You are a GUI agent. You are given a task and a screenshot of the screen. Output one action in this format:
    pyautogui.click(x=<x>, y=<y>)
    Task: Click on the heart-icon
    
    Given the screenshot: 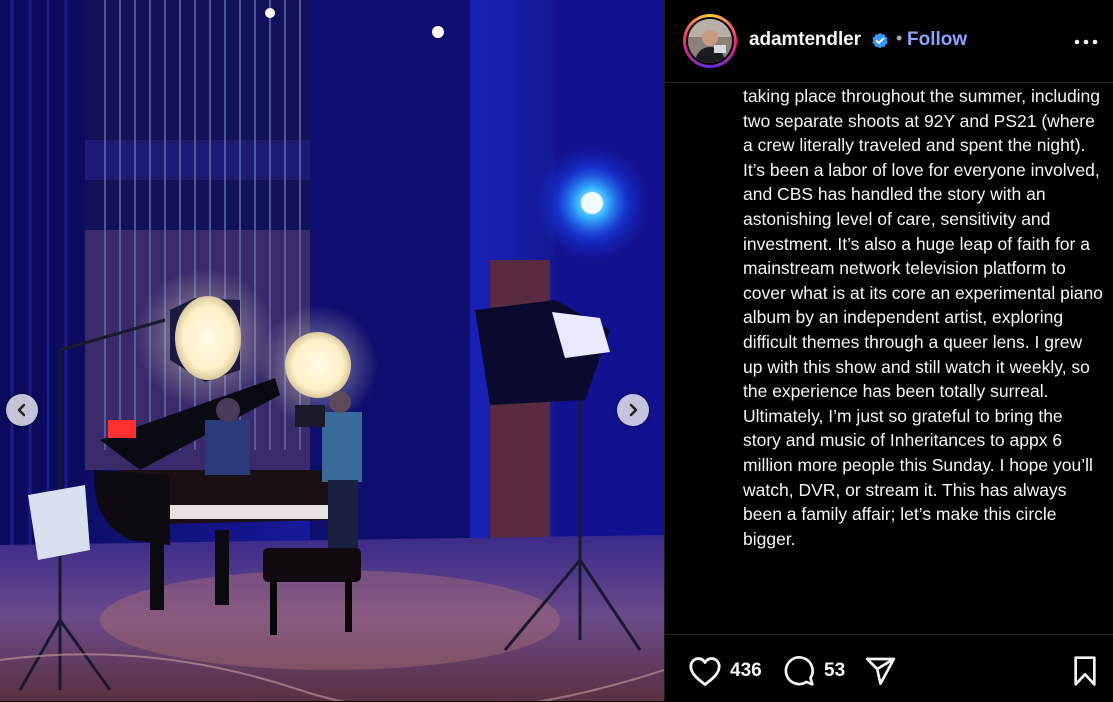 What is the action you would take?
    pyautogui.click(x=705, y=671)
    